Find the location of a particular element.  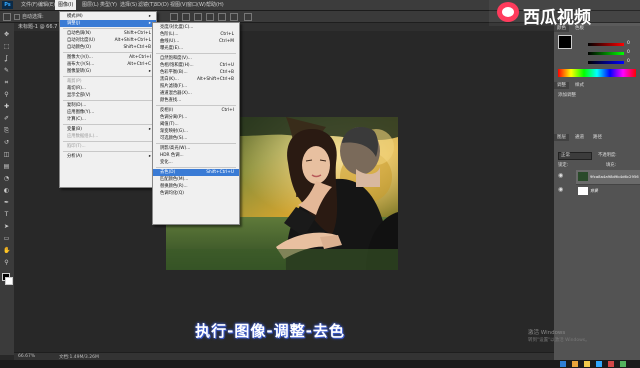

green-slider is located at coordinates (606, 53).